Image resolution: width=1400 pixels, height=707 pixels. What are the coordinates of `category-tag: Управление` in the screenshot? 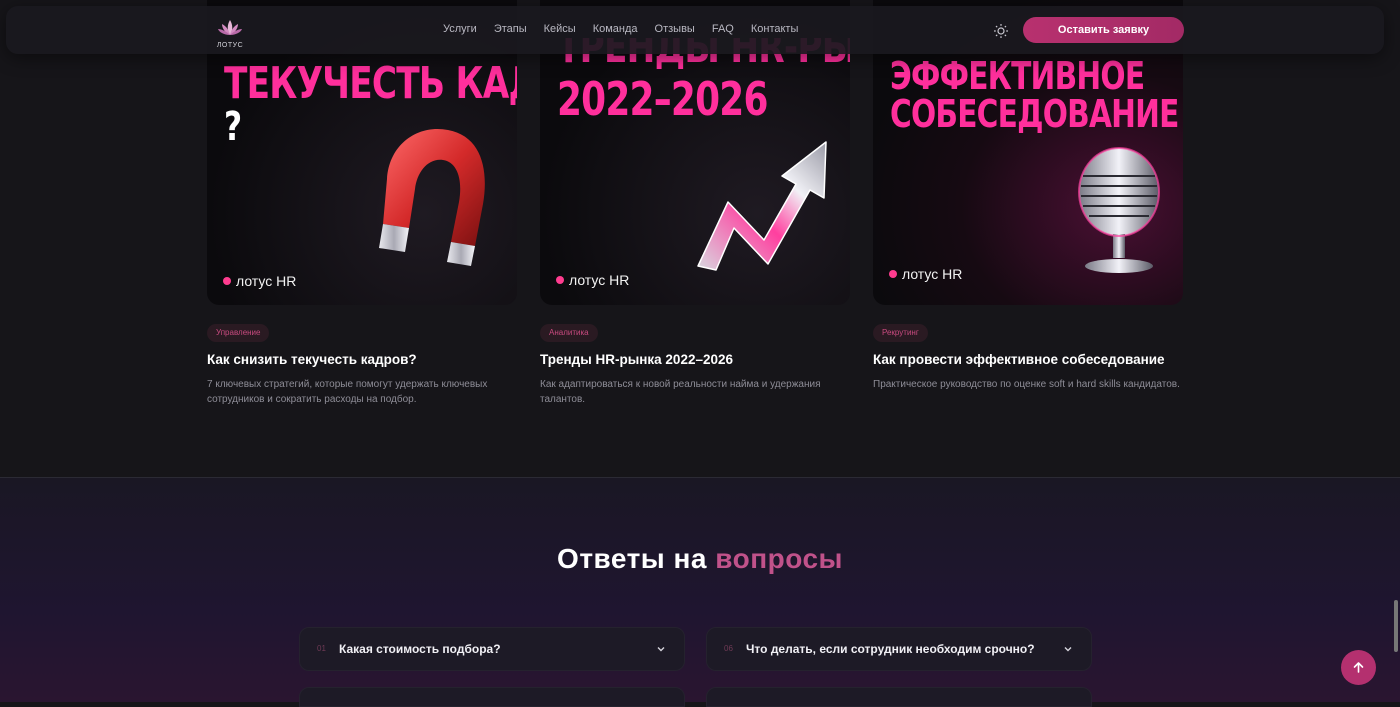 It's located at (238, 333).